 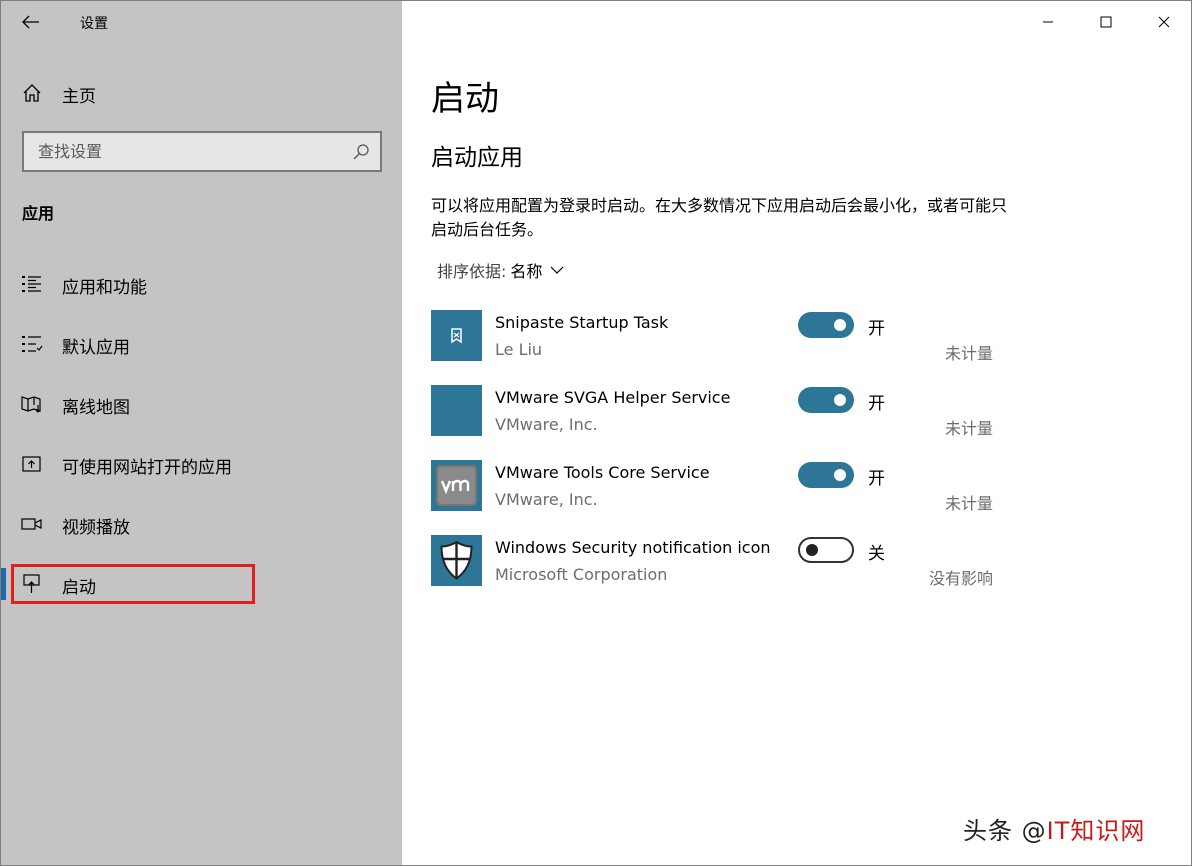 I want to click on sort-dropdown: 排序依据: 名称, so click(x=500, y=270).